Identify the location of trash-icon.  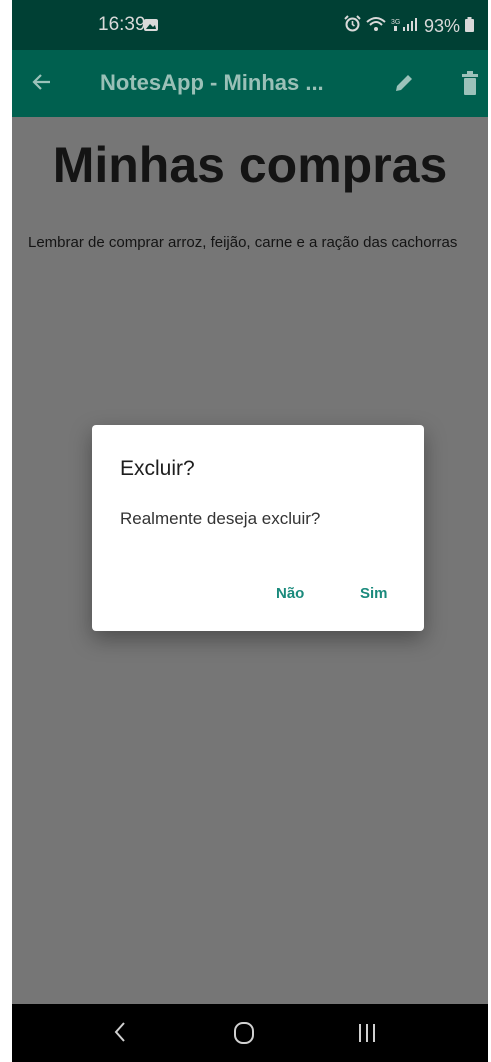
(470, 85).